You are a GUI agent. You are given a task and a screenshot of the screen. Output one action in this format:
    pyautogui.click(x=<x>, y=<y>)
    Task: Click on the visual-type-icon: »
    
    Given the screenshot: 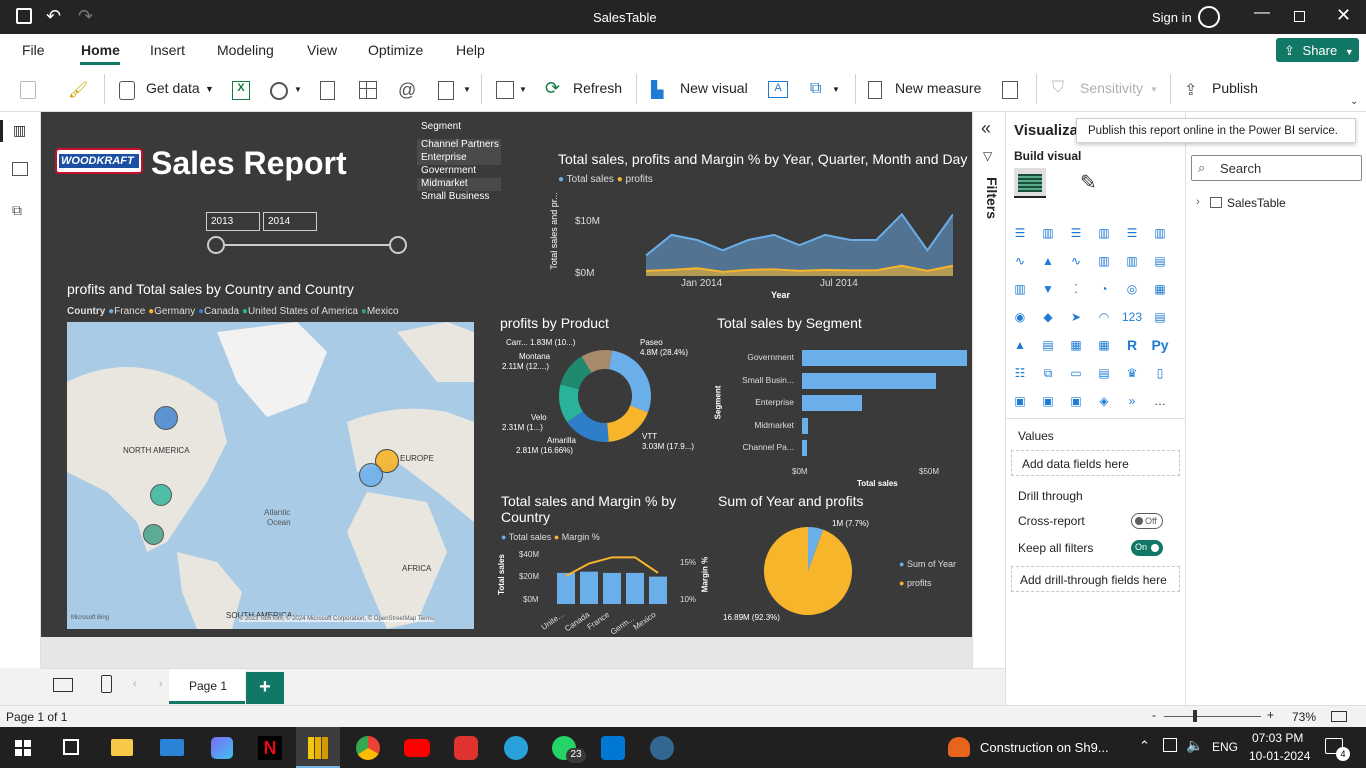 What is the action you would take?
    pyautogui.click(x=1132, y=401)
    